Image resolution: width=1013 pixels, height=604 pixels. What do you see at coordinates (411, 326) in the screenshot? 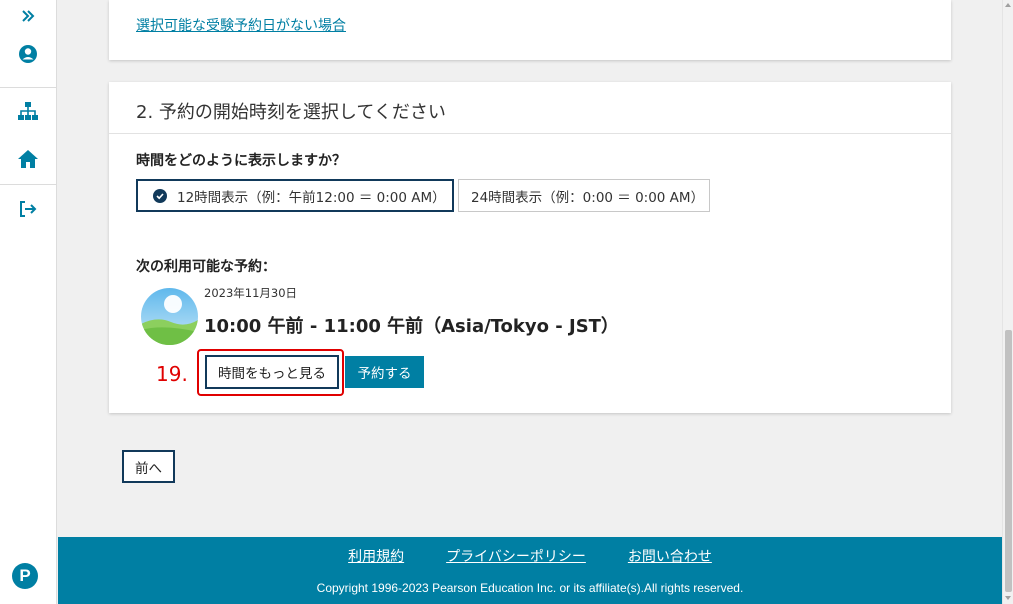
I see `slot-time: 10:00 午前 - 11:00 午前（Asia/Tokyo - JST）` at bounding box center [411, 326].